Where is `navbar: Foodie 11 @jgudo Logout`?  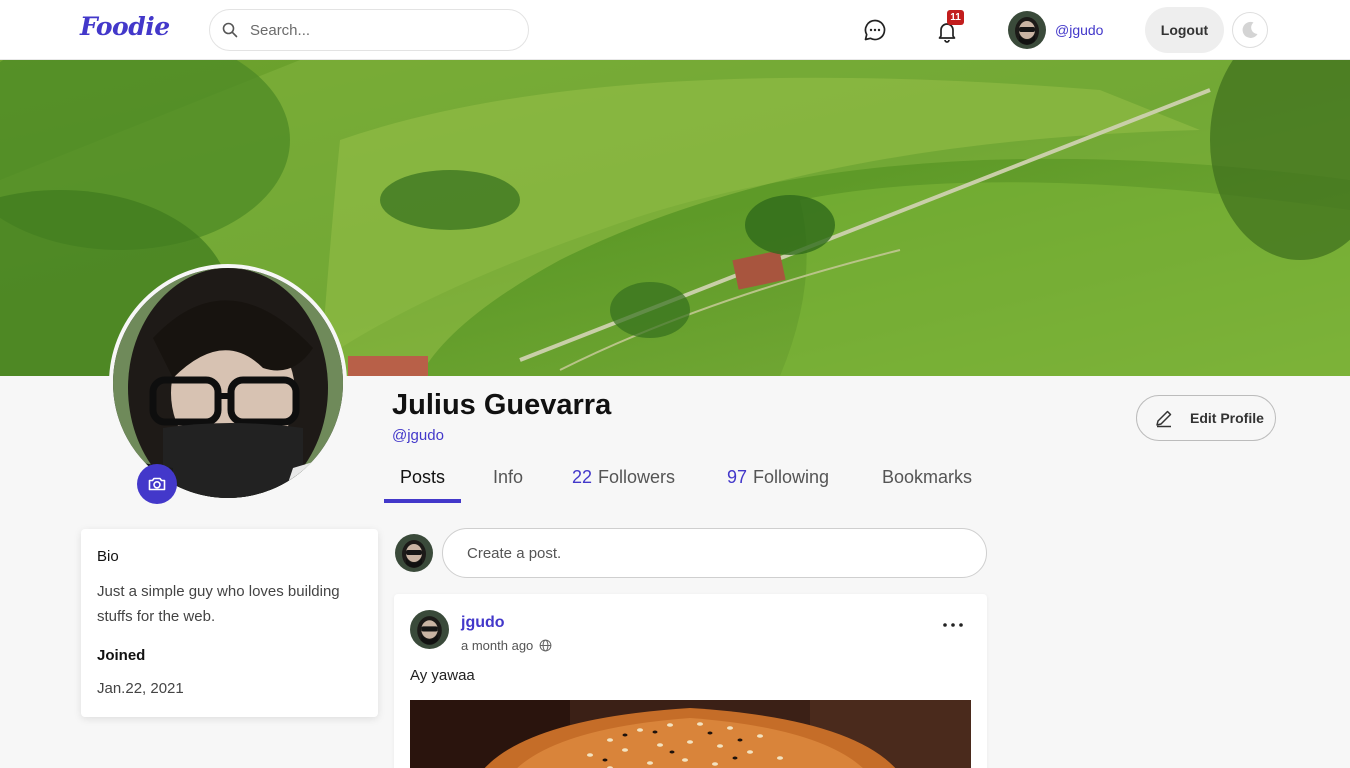 navbar: Foodie 11 @jgudo Logout is located at coordinates (675, 30).